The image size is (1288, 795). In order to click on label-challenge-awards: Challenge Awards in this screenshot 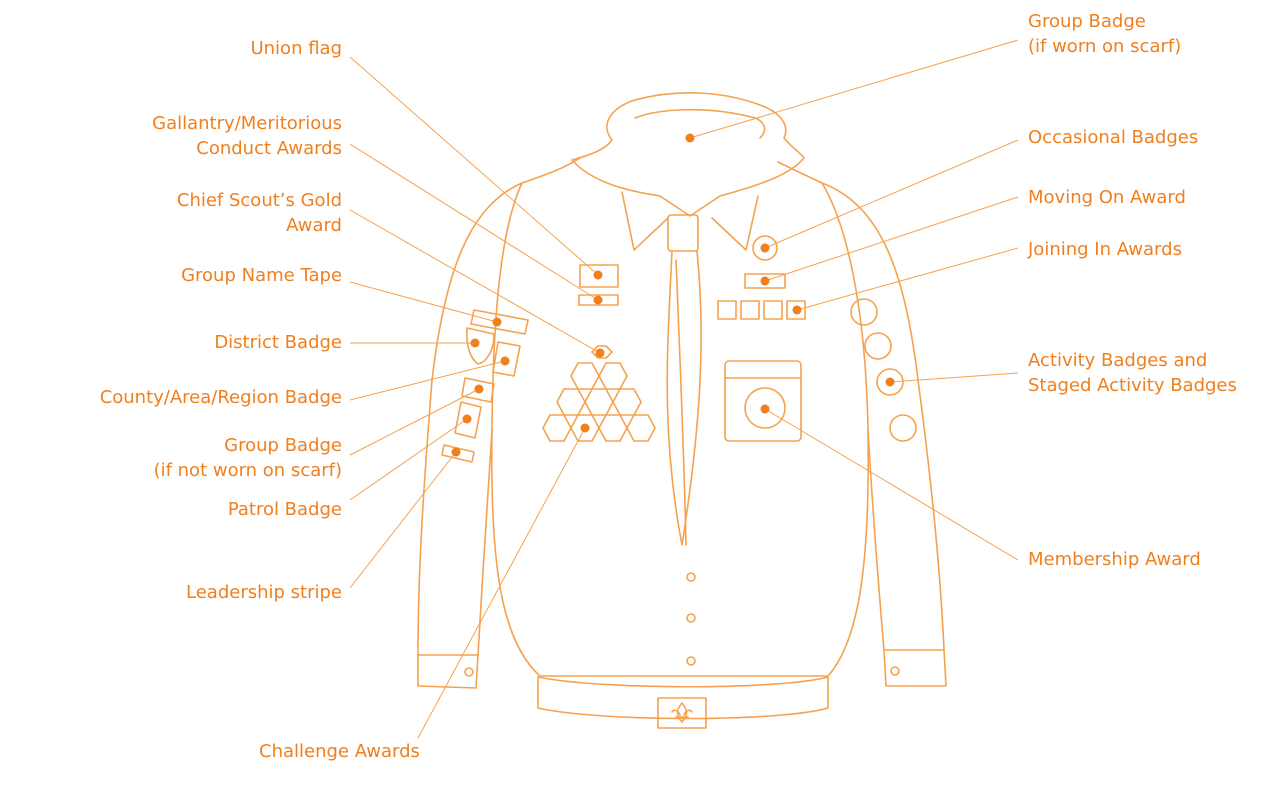, I will do `click(339, 751)`.